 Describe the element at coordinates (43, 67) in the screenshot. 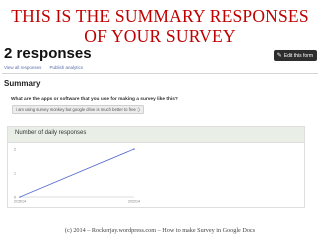

I see `response-links: View all responses Publish analytics` at that location.